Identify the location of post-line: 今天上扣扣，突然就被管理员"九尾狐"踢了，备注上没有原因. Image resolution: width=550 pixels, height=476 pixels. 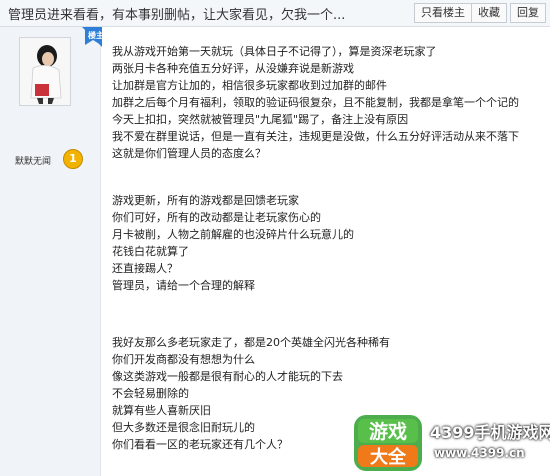
(260, 119).